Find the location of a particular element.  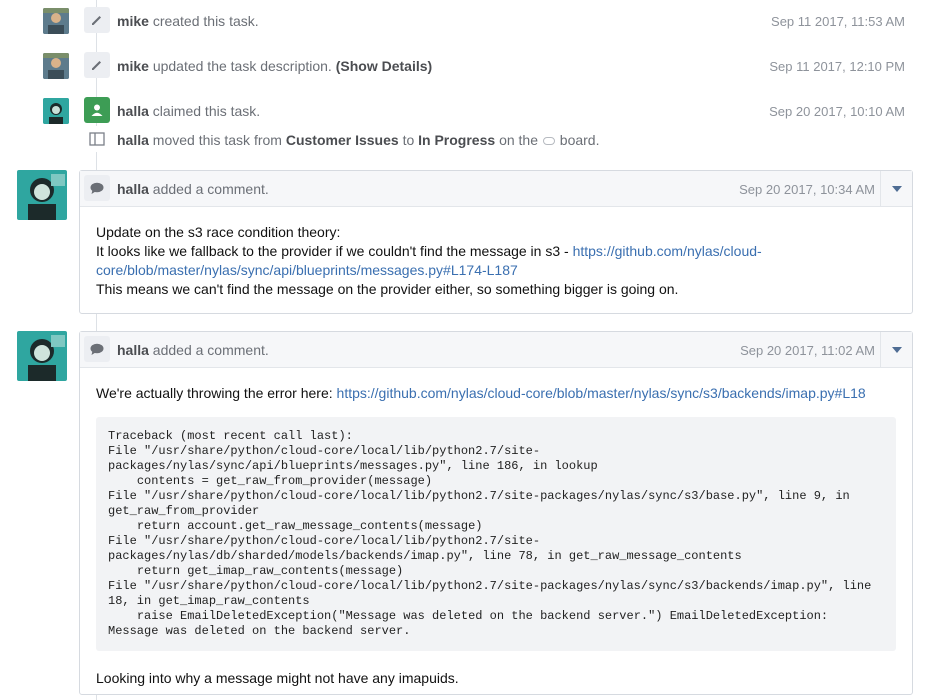

board-word: board. is located at coordinates (579, 140).